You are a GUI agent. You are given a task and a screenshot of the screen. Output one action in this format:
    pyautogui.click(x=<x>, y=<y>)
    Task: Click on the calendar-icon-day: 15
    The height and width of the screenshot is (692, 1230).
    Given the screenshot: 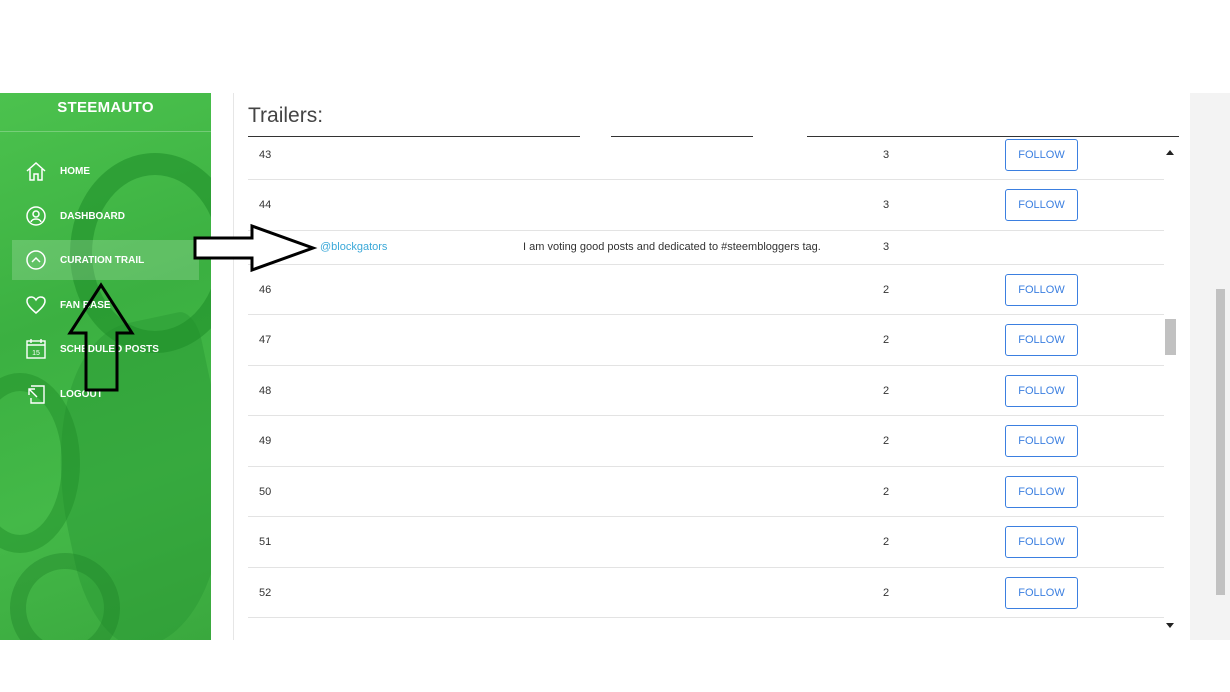 What is the action you would take?
    pyautogui.click(x=36, y=353)
    